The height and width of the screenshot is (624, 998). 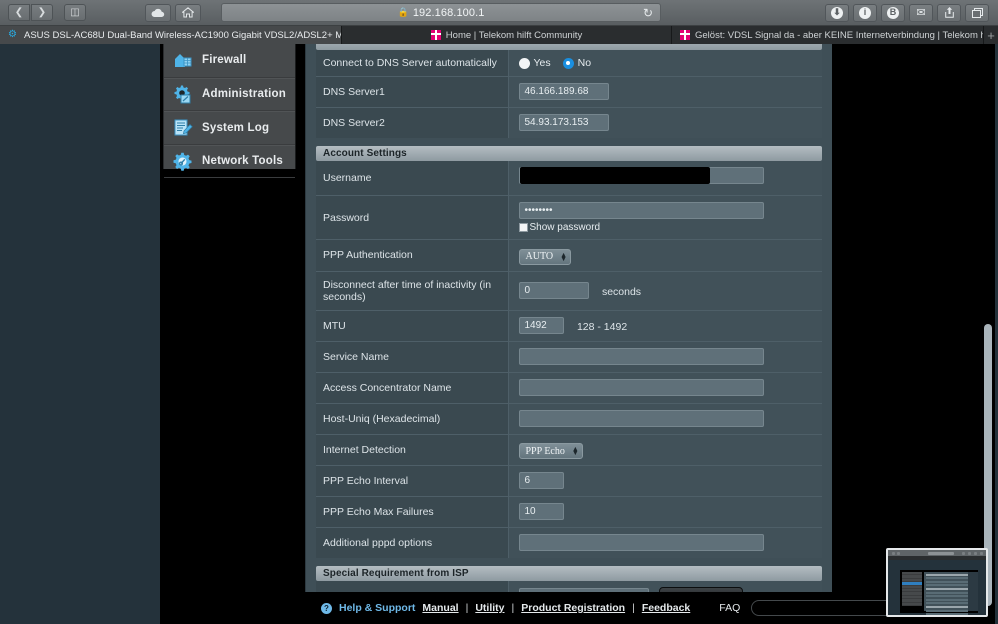 What do you see at coordinates (224, 60) in the screenshot?
I see `sidebar-item-label: Firewall` at bounding box center [224, 60].